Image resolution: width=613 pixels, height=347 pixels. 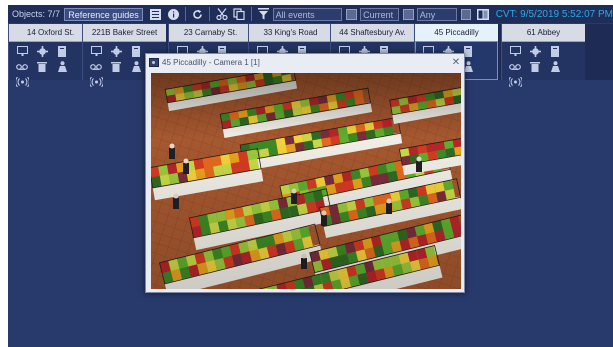 What do you see at coordinates (379, 14) in the screenshot?
I see `time-filter-select: Current` at bounding box center [379, 14].